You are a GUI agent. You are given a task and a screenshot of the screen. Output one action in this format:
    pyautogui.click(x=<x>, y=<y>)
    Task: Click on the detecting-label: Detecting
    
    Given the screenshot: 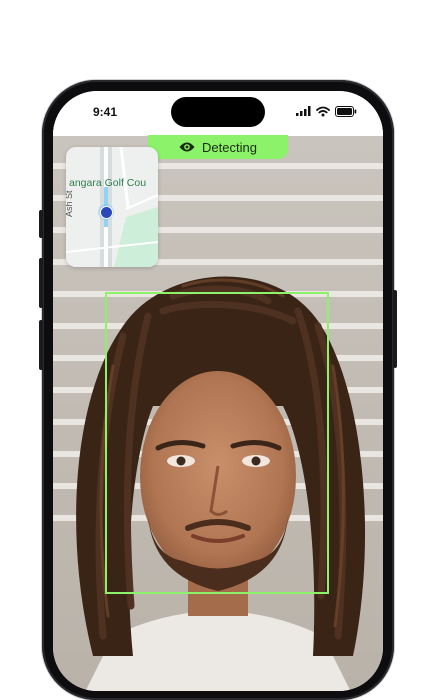 What is the action you would take?
    pyautogui.click(x=229, y=147)
    